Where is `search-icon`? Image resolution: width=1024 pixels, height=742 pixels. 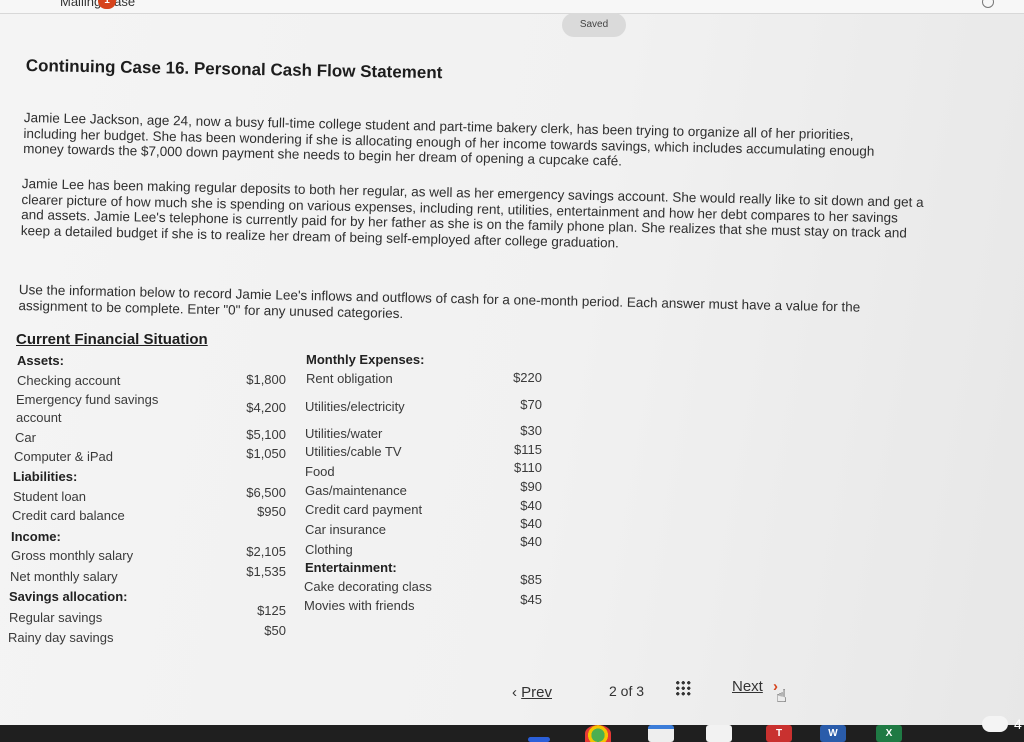
search-icon is located at coordinates (988, 4).